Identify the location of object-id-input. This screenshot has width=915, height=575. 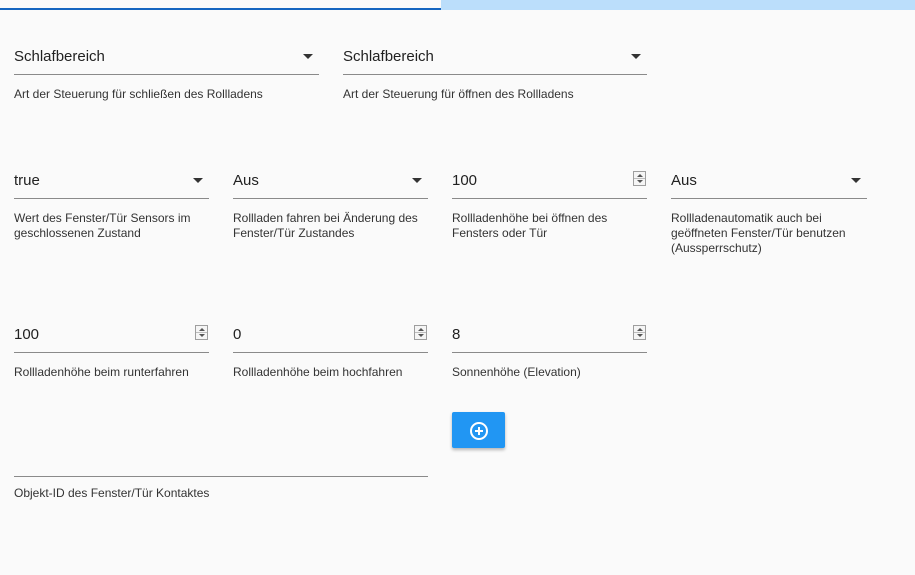
(221, 459).